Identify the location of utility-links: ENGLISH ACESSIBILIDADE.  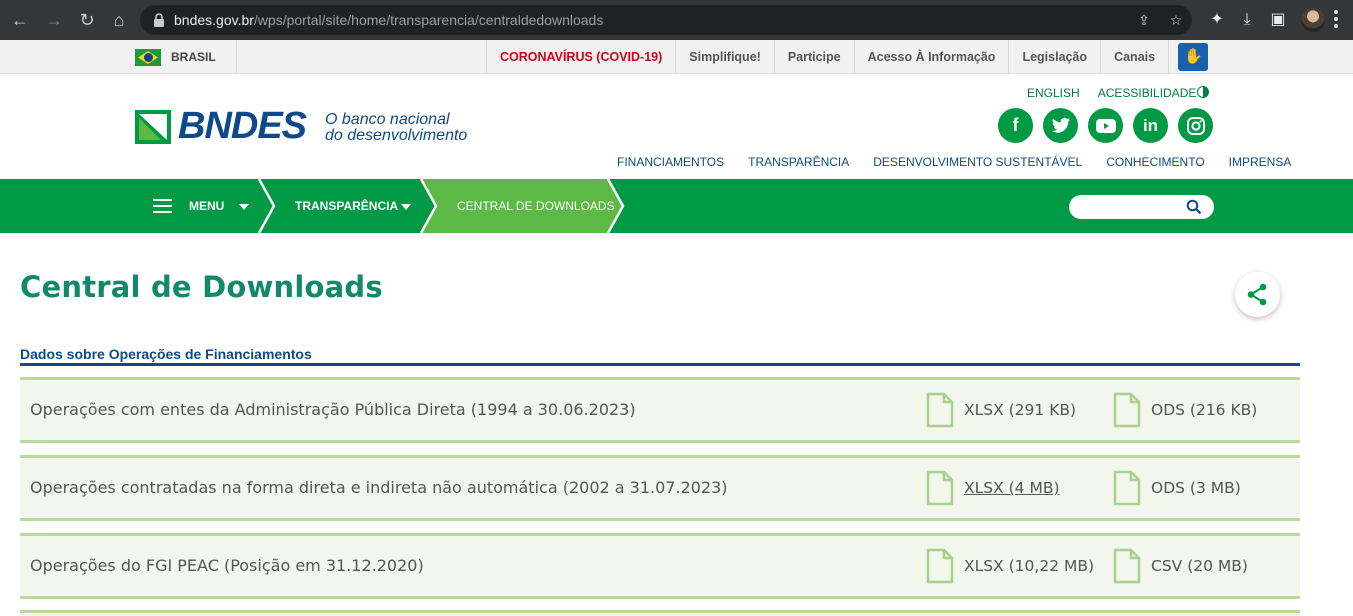
(1111, 93).